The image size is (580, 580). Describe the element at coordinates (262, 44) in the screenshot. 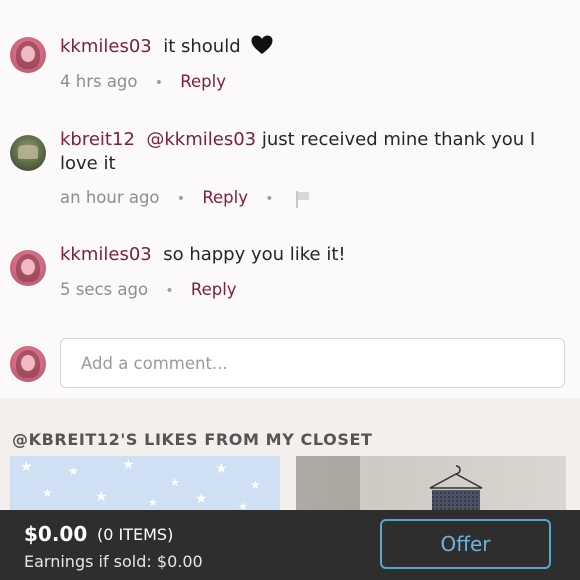

I see `black-heart-icon` at that location.